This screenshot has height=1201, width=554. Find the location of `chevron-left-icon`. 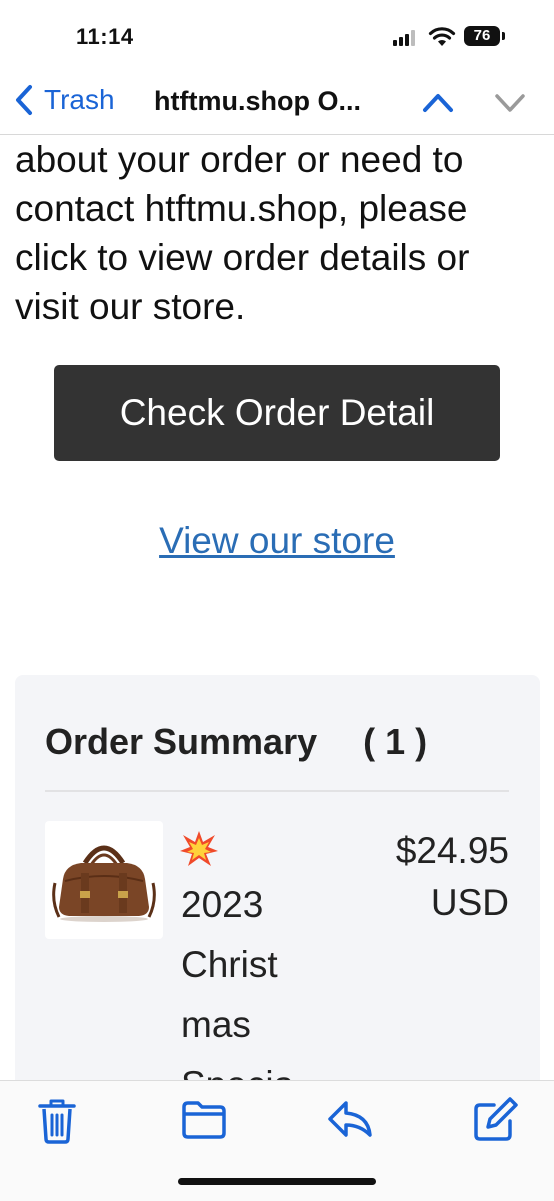

chevron-left-icon is located at coordinates (24, 100).